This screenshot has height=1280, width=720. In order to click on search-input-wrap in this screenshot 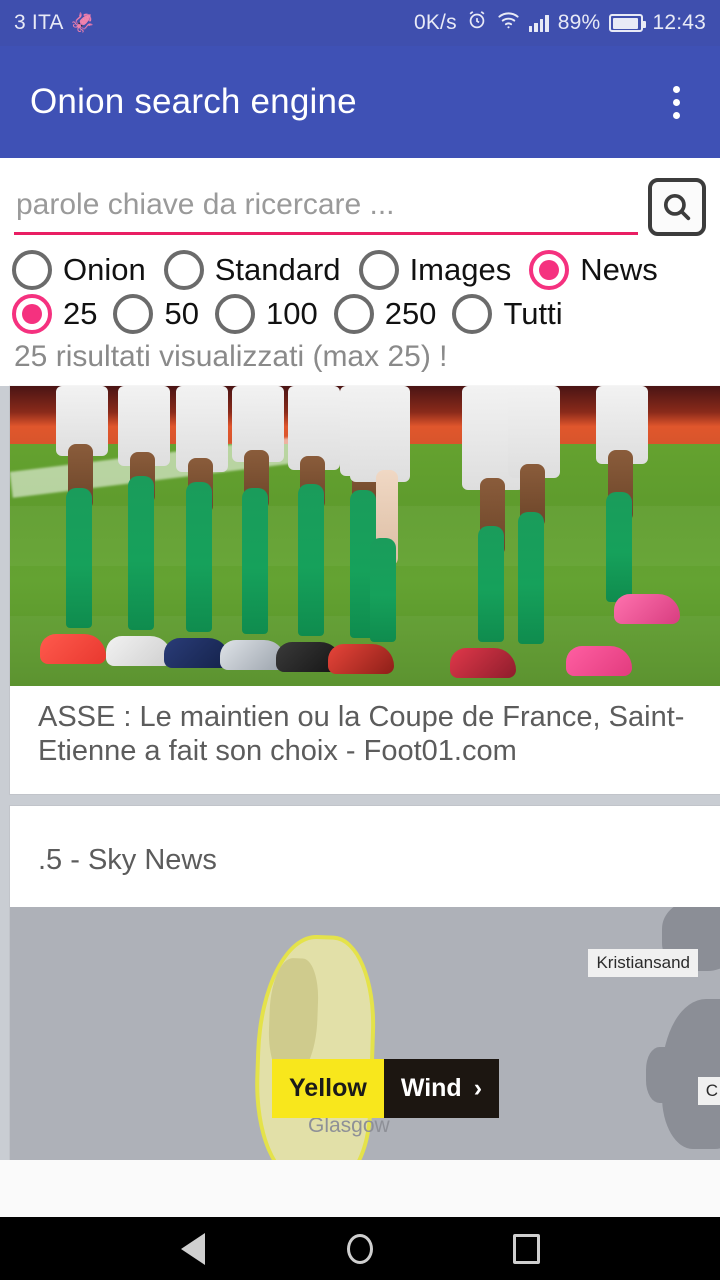, I will do `click(326, 205)`.